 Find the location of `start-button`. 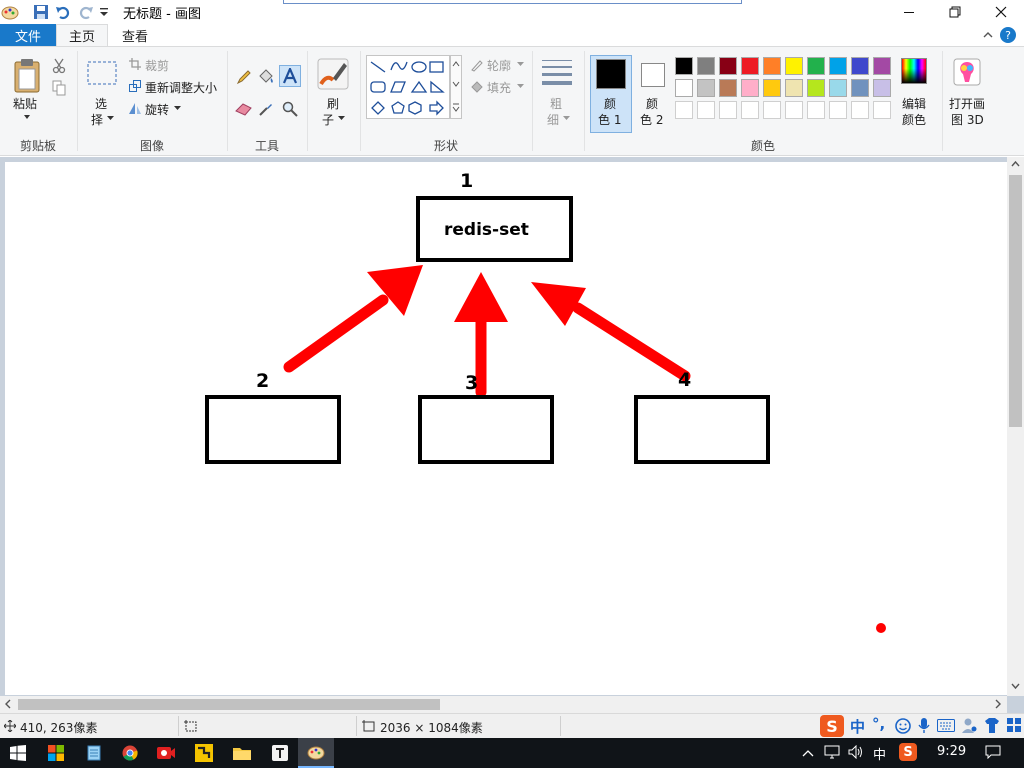

start-button is located at coordinates (18, 753).